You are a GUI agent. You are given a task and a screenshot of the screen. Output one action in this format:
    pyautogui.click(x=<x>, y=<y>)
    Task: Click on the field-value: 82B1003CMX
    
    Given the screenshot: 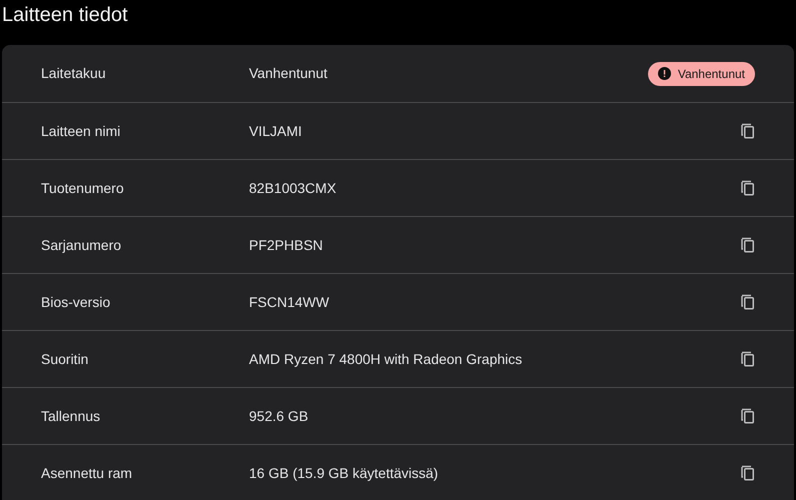 What is the action you would take?
    pyautogui.click(x=293, y=188)
    